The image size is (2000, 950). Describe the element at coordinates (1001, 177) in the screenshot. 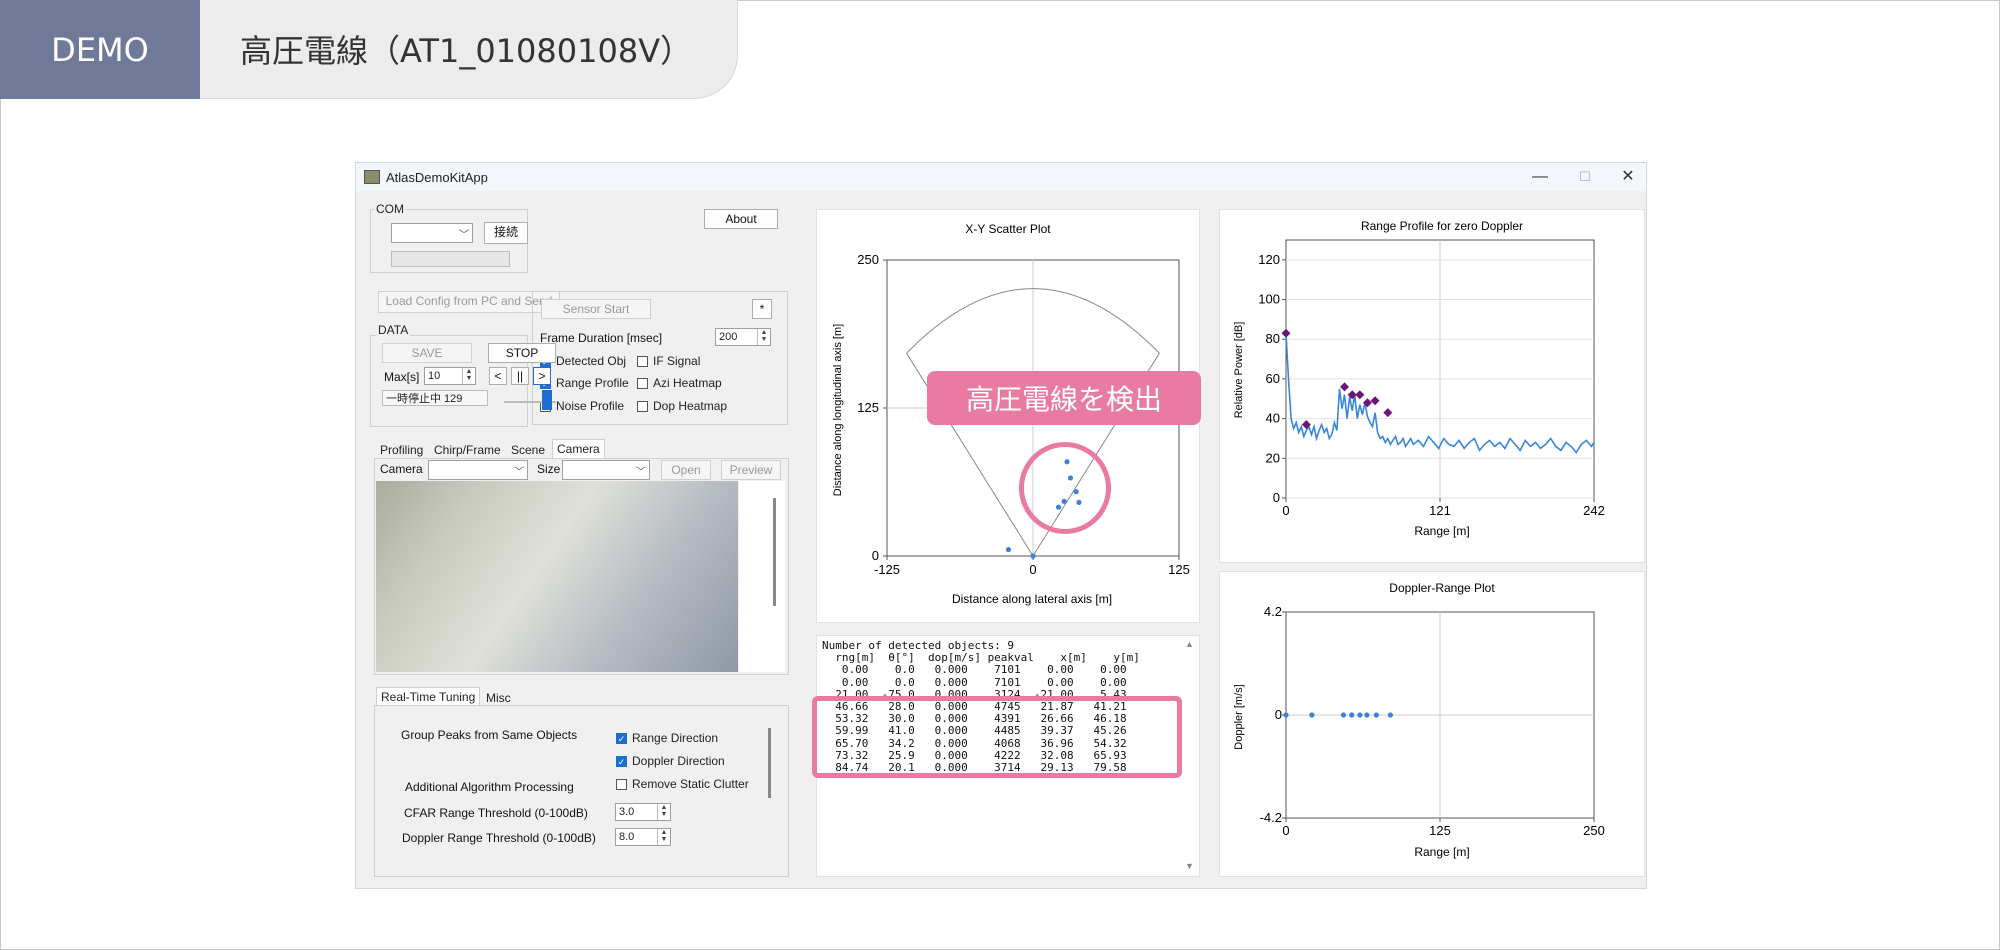

I see `window-titlebar: AtlasDemoKitApp — ☐ ✕` at that location.